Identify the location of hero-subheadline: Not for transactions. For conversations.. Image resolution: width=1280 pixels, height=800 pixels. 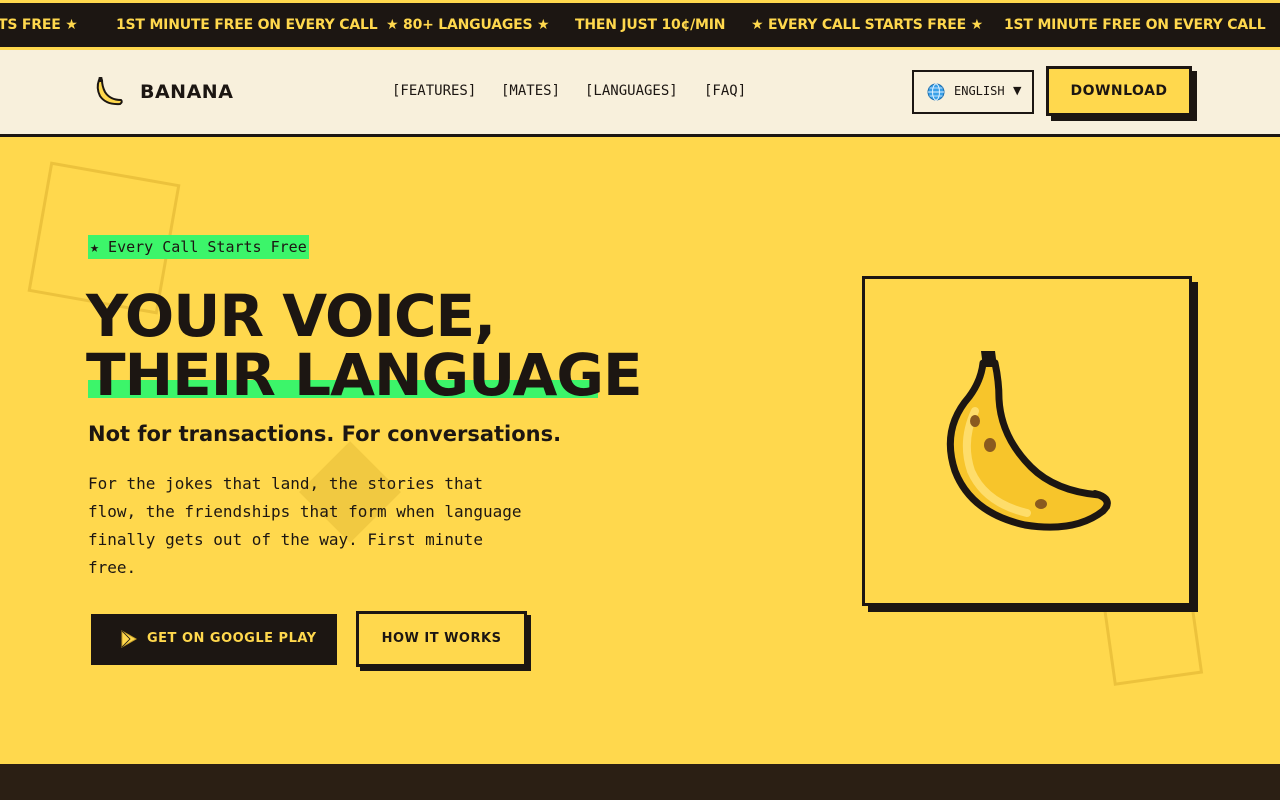
(325, 434).